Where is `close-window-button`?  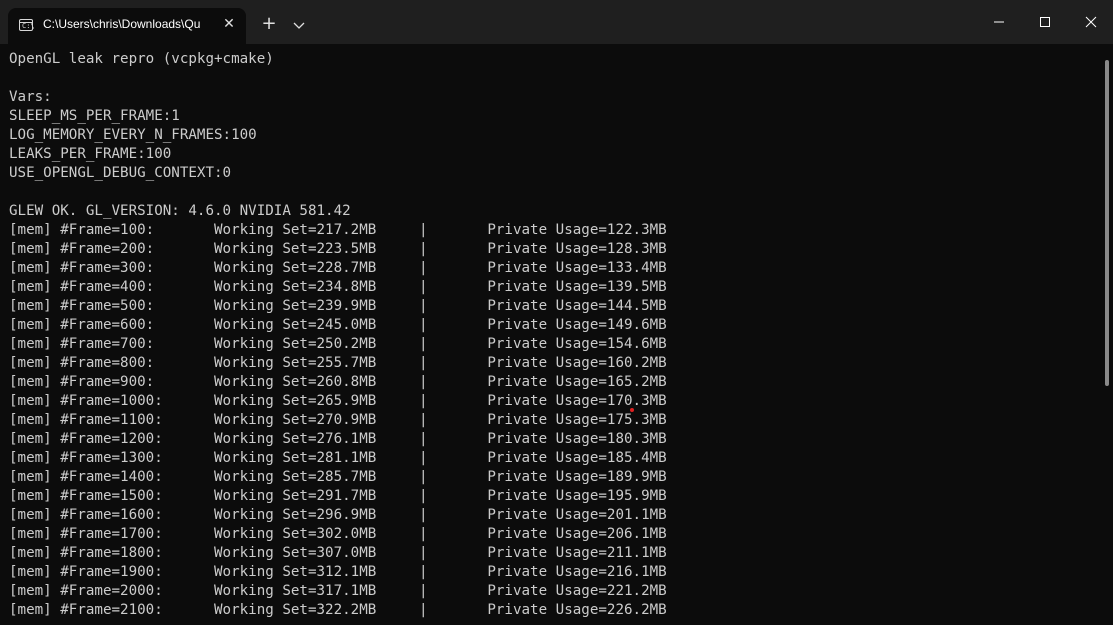 close-window-button is located at coordinates (1090, 22).